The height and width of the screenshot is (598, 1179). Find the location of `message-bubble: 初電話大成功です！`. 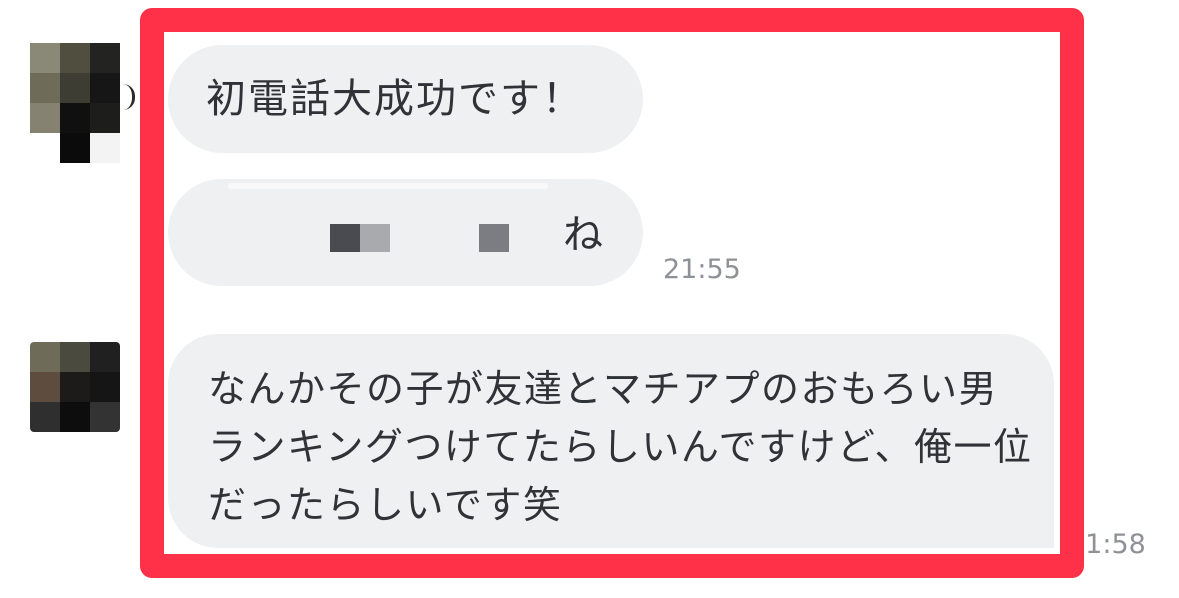

message-bubble: 初電話大成功です！ is located at coordinates (405, 99).